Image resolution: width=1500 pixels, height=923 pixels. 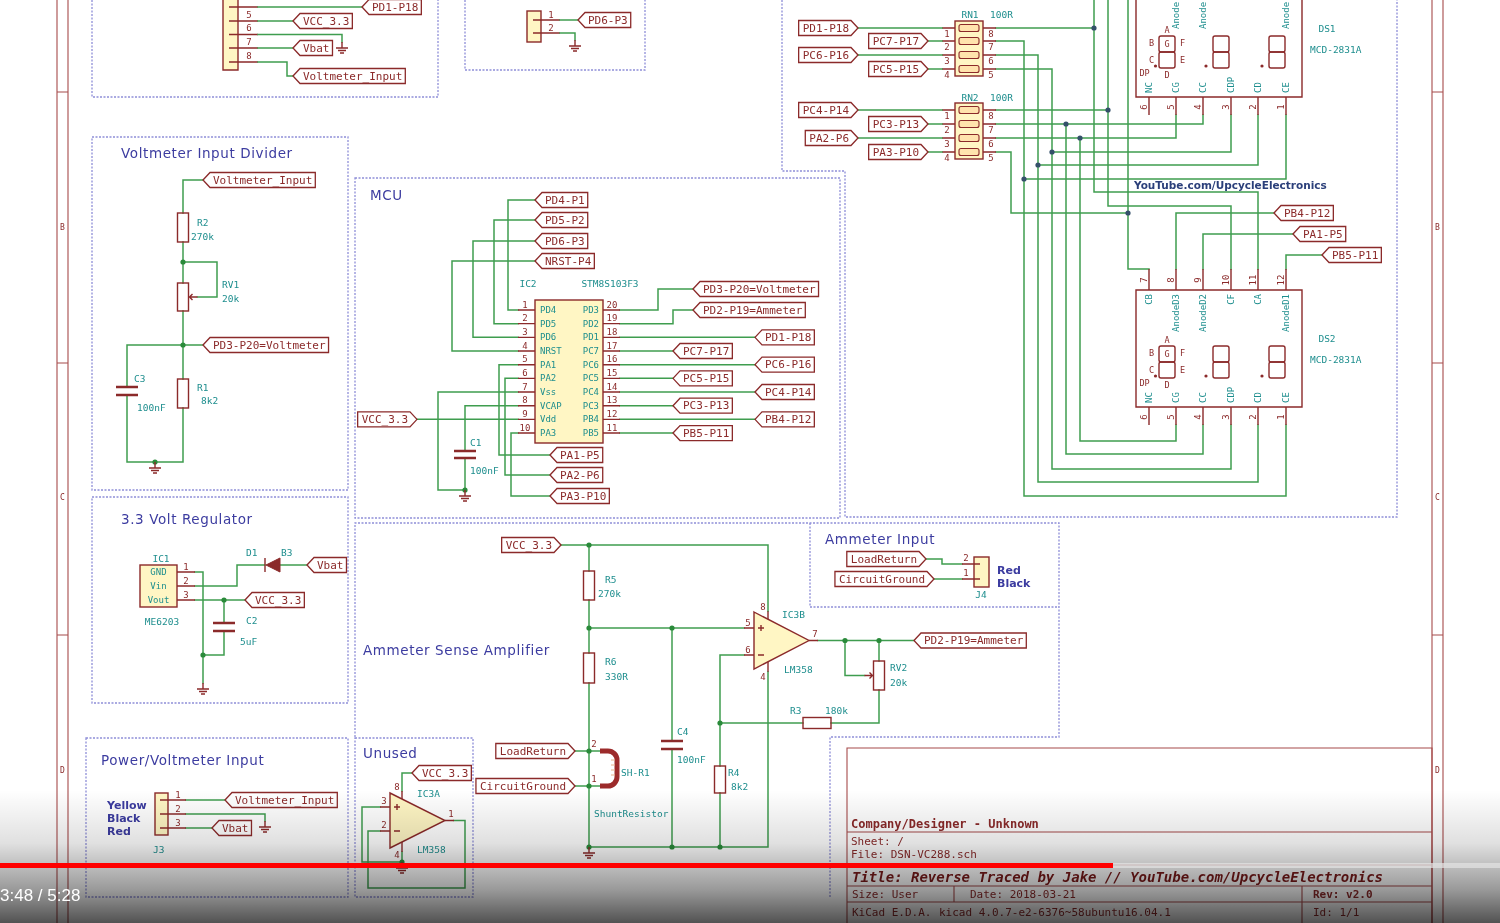 I want to click on net-label: PB4-P12, so click(x=784, y=419).